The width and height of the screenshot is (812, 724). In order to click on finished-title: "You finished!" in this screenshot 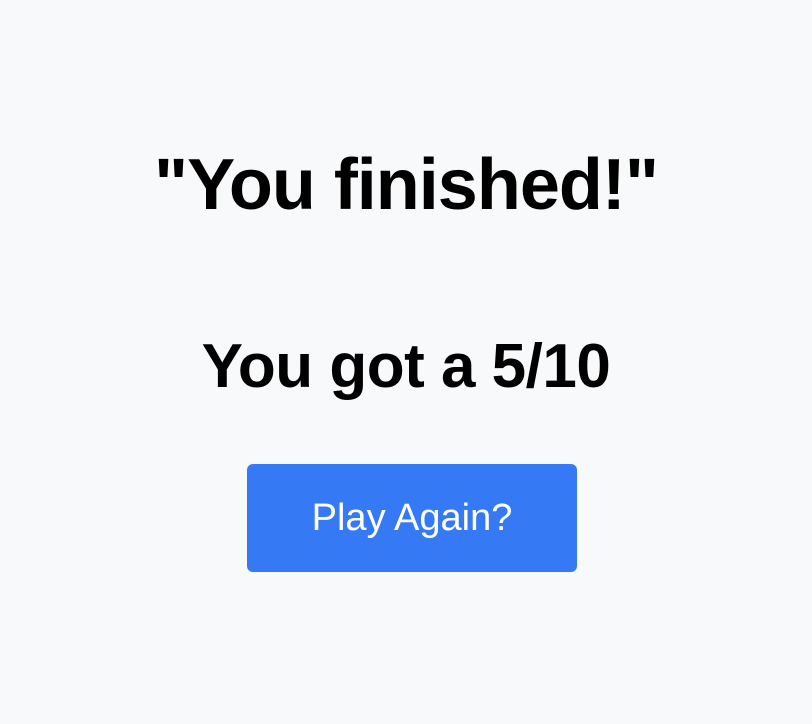, I will do `click(406, 185)`.